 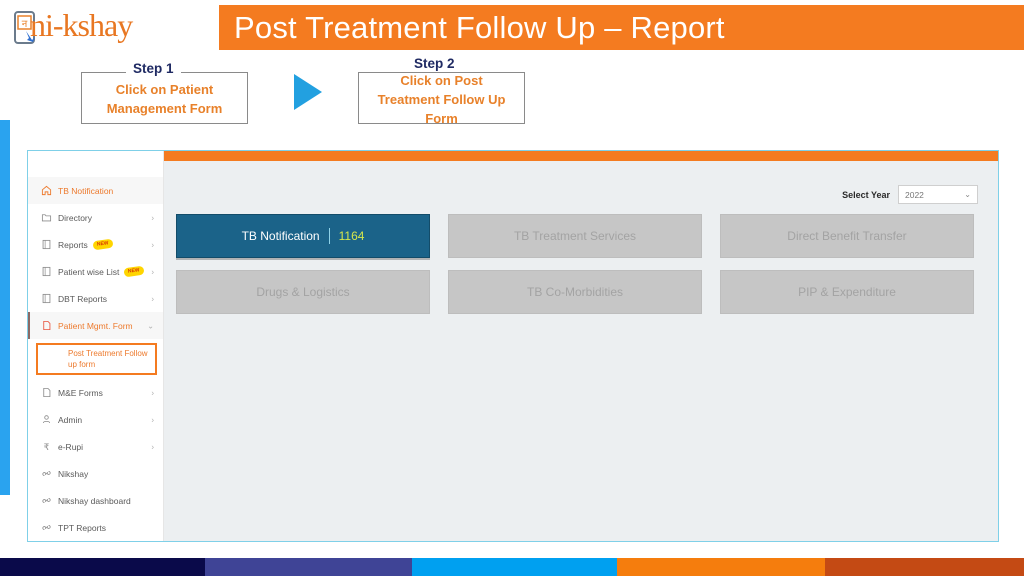 I want to click on tile-tb-treatment-services: TB Treatment Services, so click(x=575, y=236).